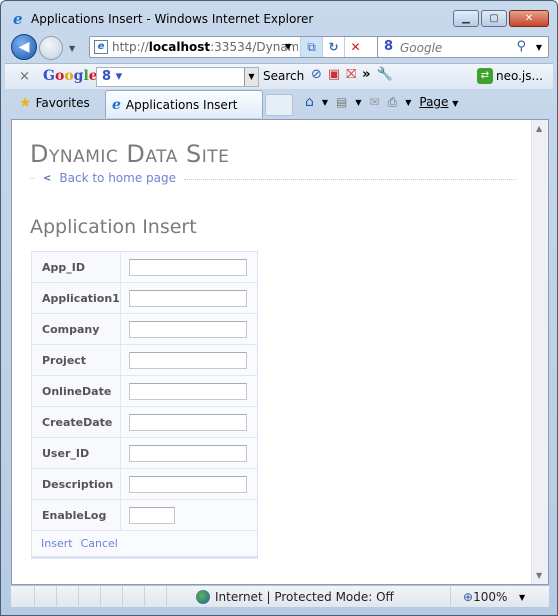 This screenshot has height=616, width=558. Describe the element at coordinates (529, 18) in the screenshot. I see `close-window-button: ✕` at that location.